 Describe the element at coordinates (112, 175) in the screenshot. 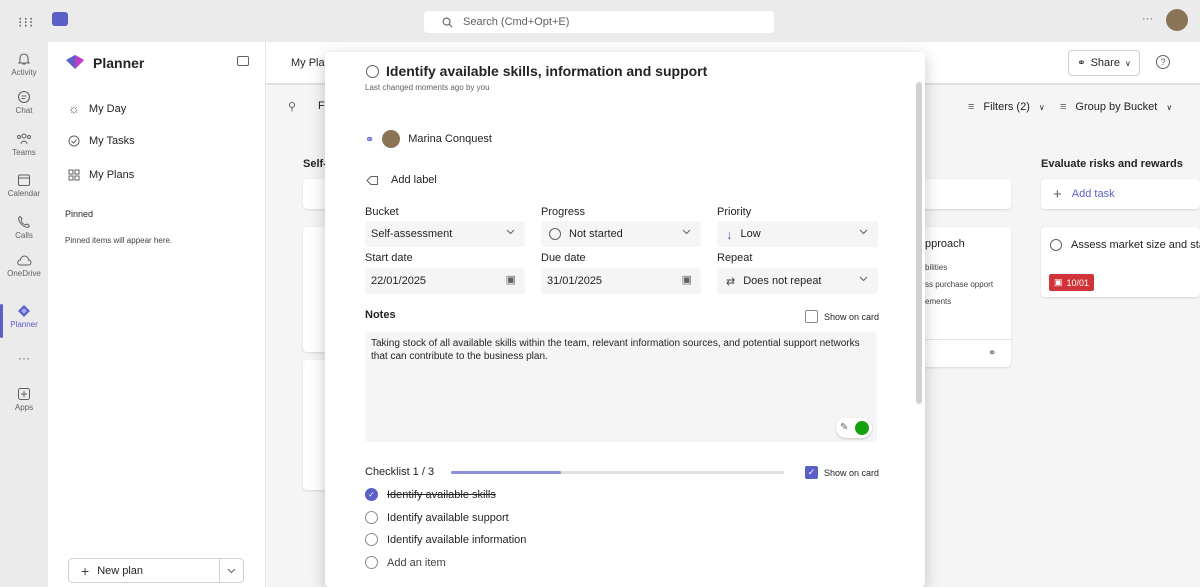

I see `nav-item-label: My Plans` at that location.